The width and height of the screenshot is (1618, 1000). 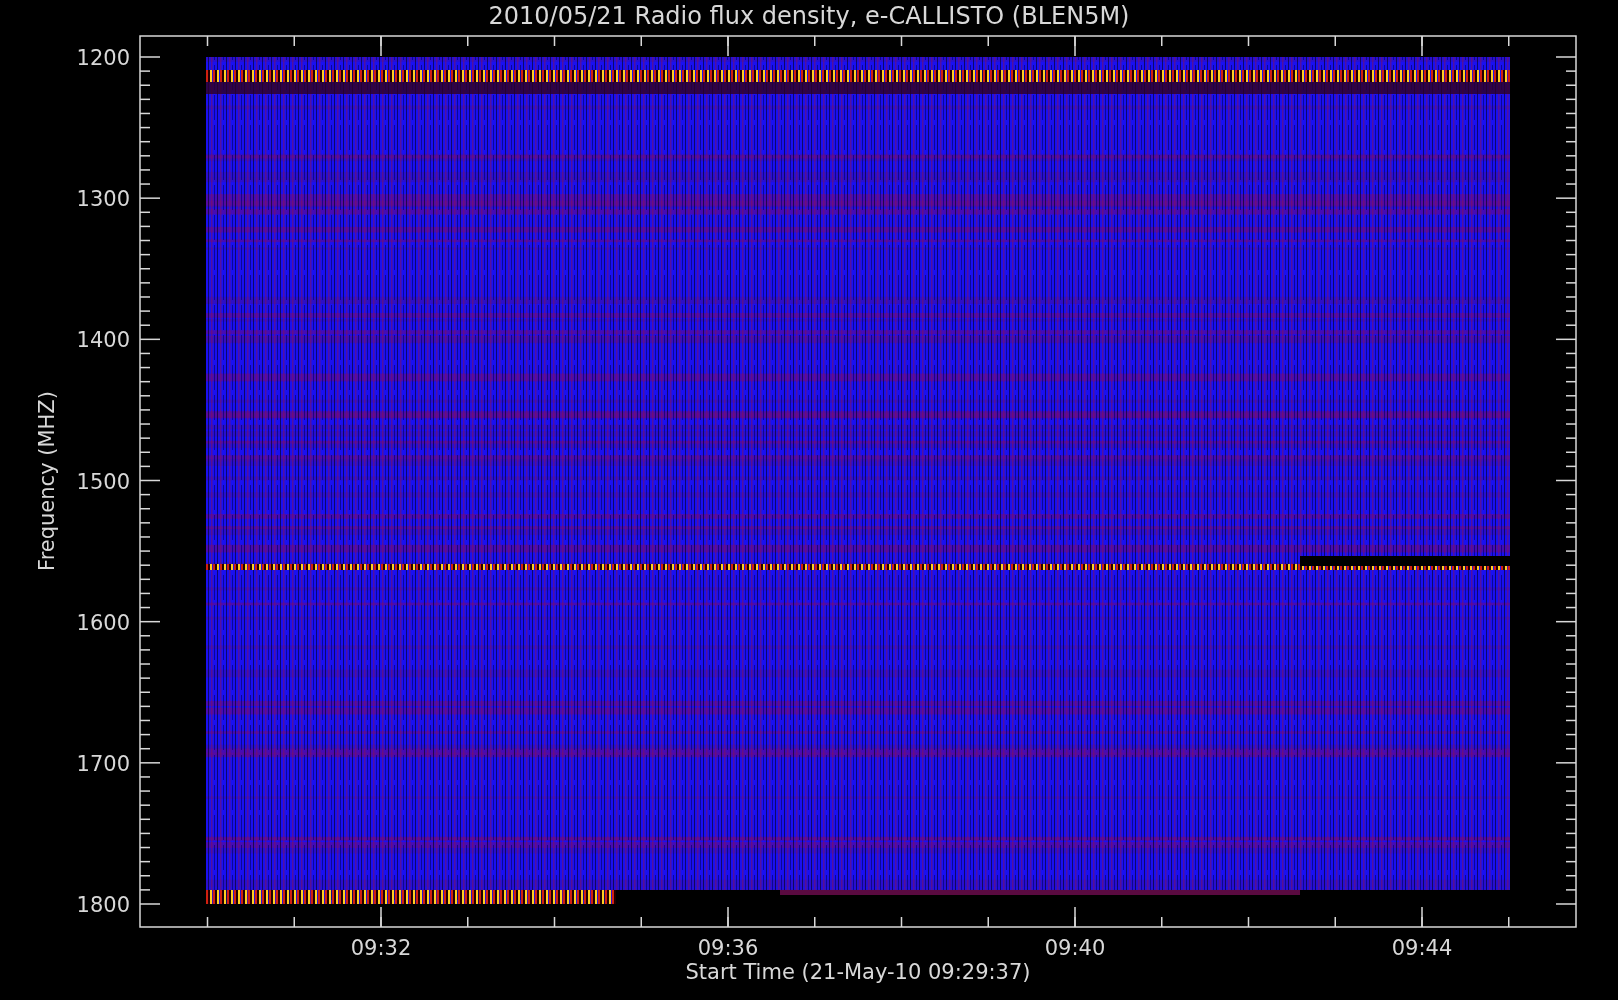 I want to click on y-tick-label: 1200, so click(x=103, y=58).